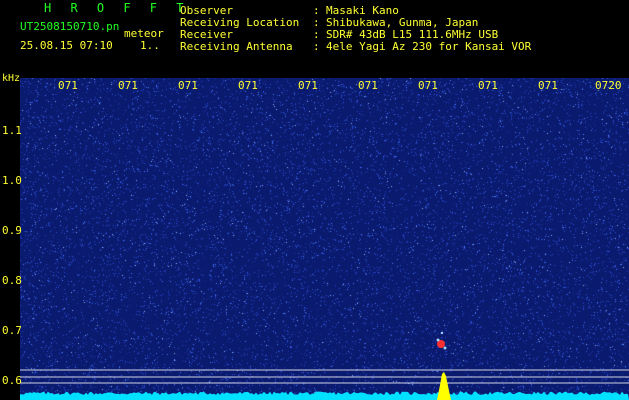 Image resolution: width=629 pixels, height=400 pixels. What do you see at coordinates (608, 85) in the screenshot?
I see `time-tick: 0720` at bounding box center [608, 85].